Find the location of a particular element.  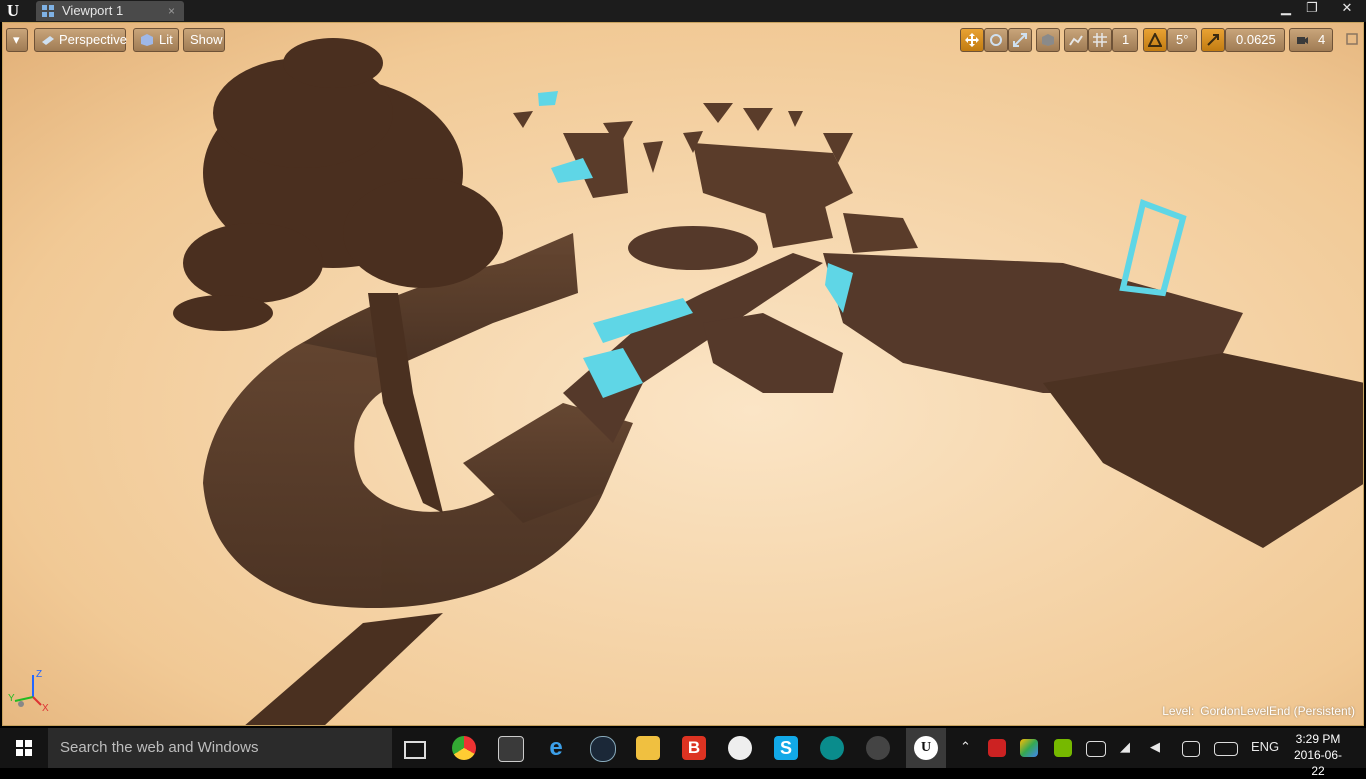

clock-time: 3:29 PM is located at coordinates (1318, 739).